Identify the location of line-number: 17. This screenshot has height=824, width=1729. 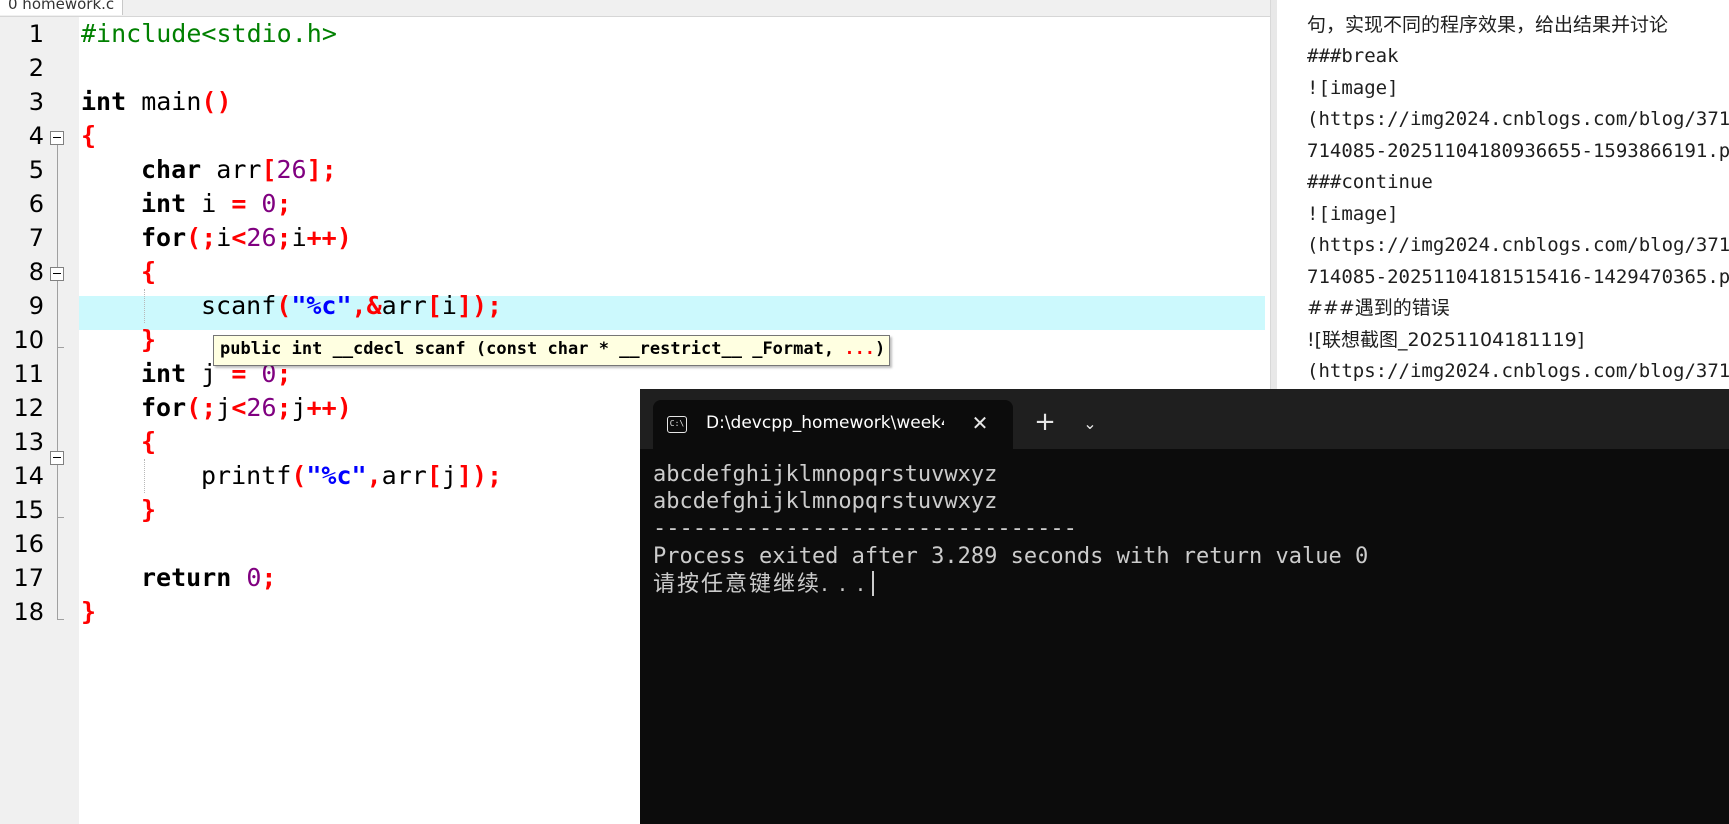
(28, 578).